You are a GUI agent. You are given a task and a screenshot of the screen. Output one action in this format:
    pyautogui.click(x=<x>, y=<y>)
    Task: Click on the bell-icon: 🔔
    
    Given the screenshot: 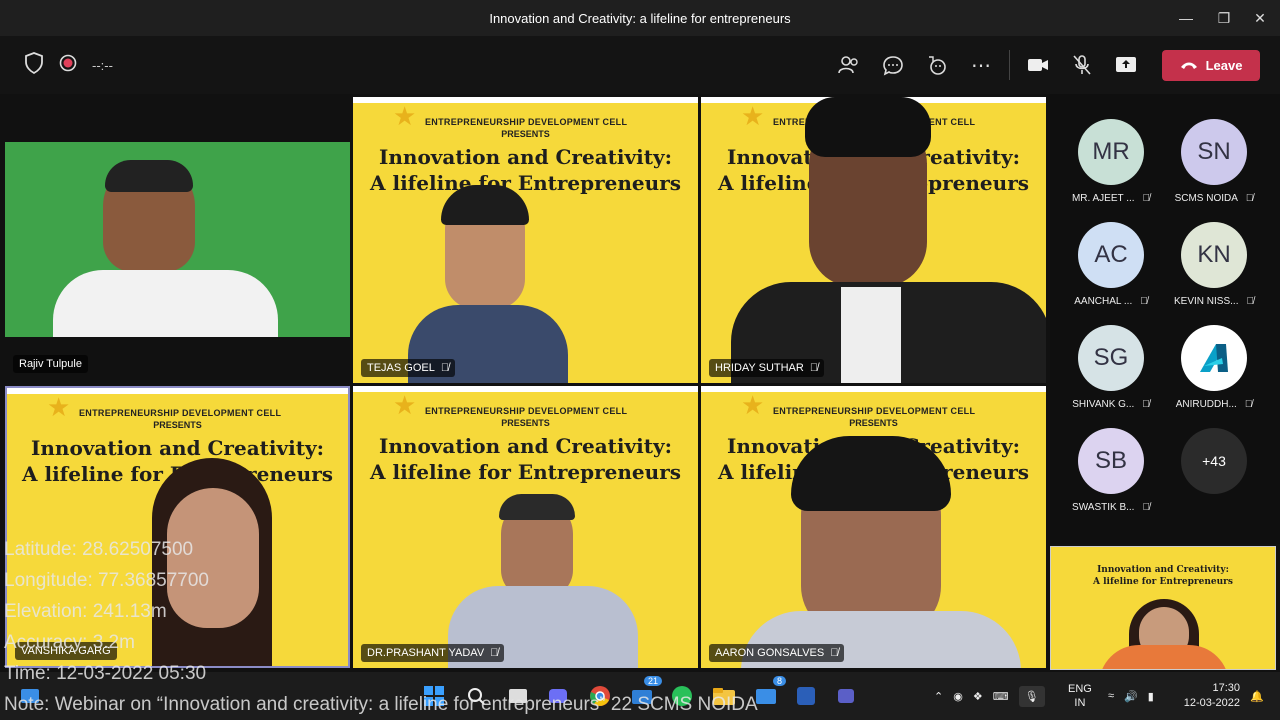 What is the action you would take?
    pyautogui.click(x=1257, y=696)
    